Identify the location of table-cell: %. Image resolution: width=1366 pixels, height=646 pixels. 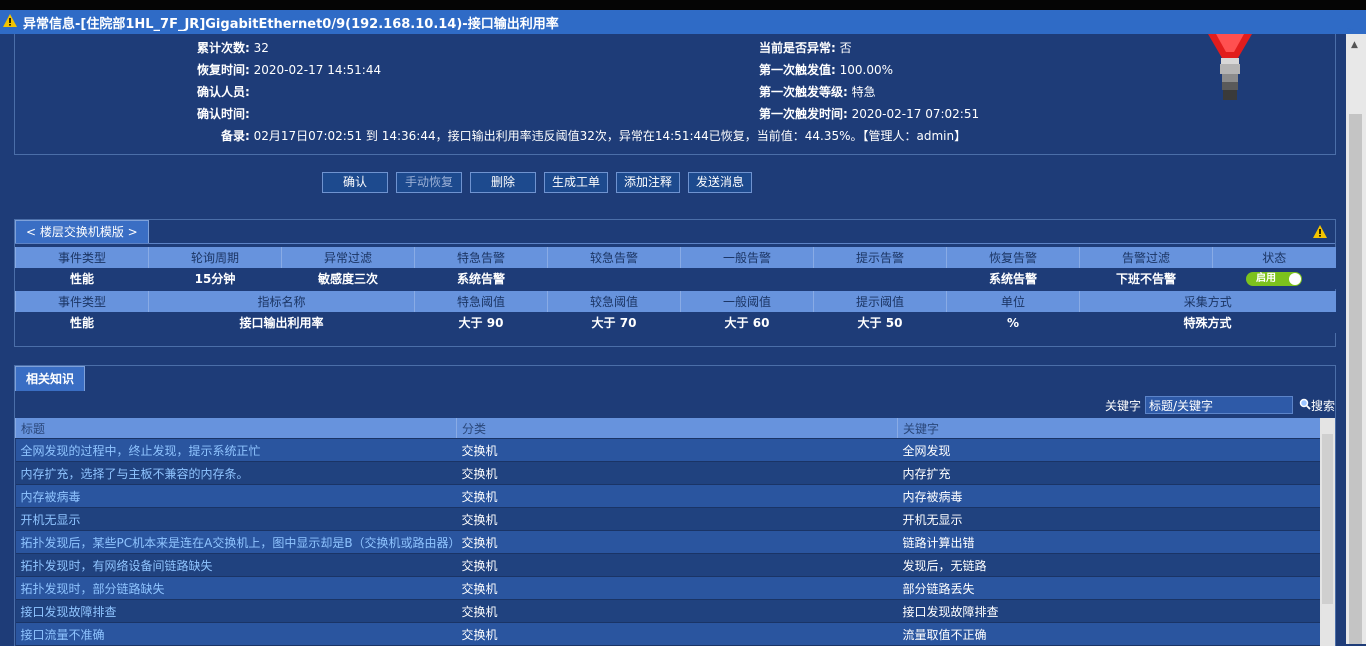
(1013, 322).